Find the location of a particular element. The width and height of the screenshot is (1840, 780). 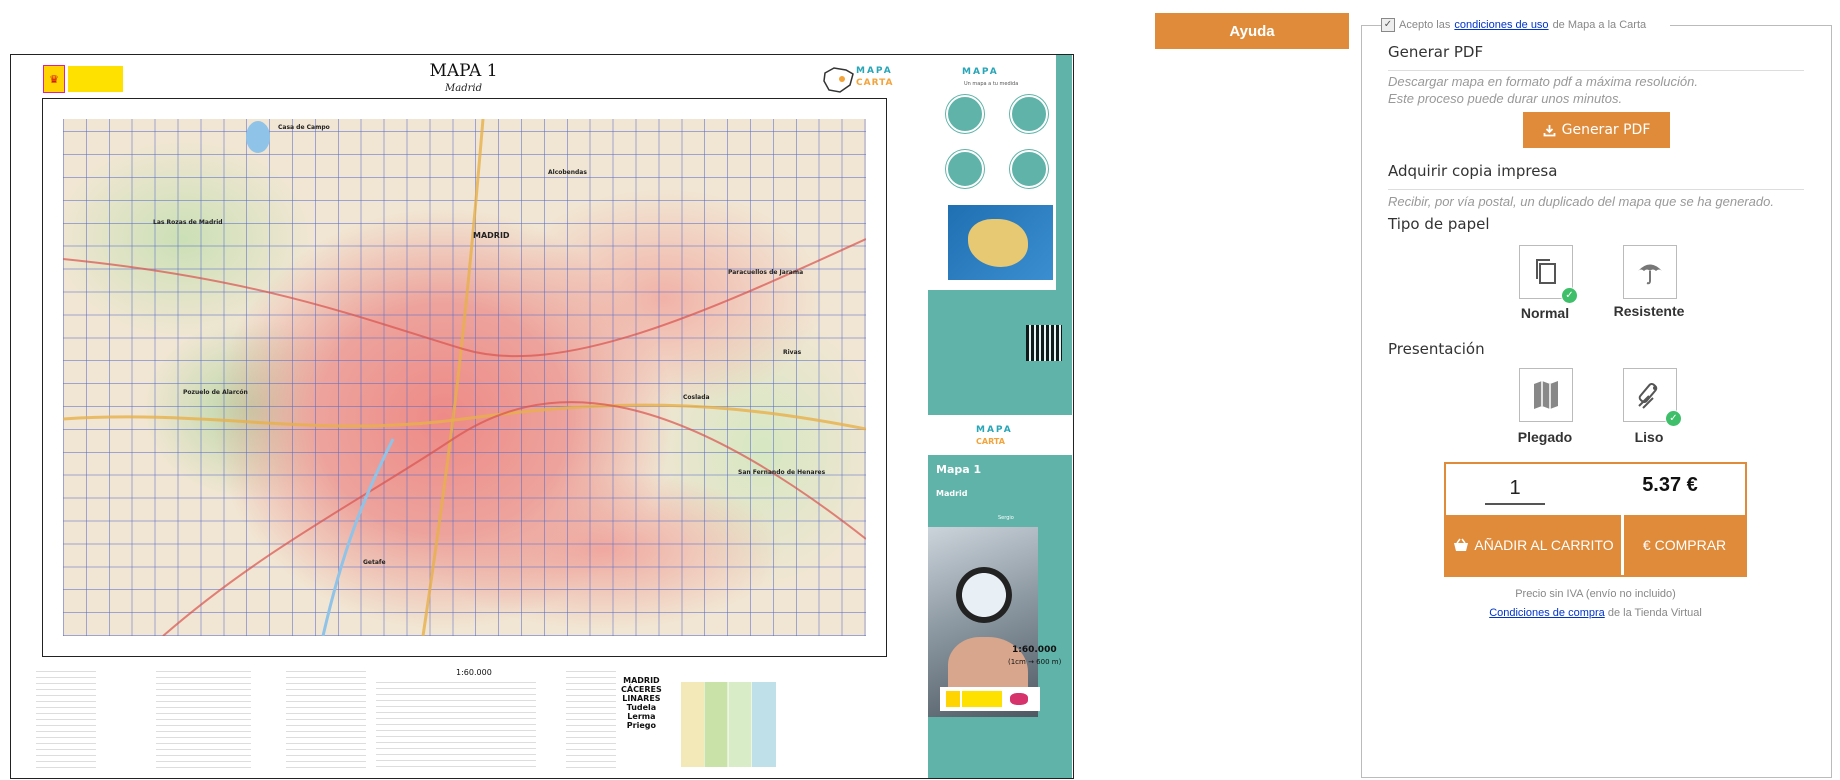

map-header: ♛ MAPA 1 Madrid MAPA CARTA is located at coordinates (463, 79).